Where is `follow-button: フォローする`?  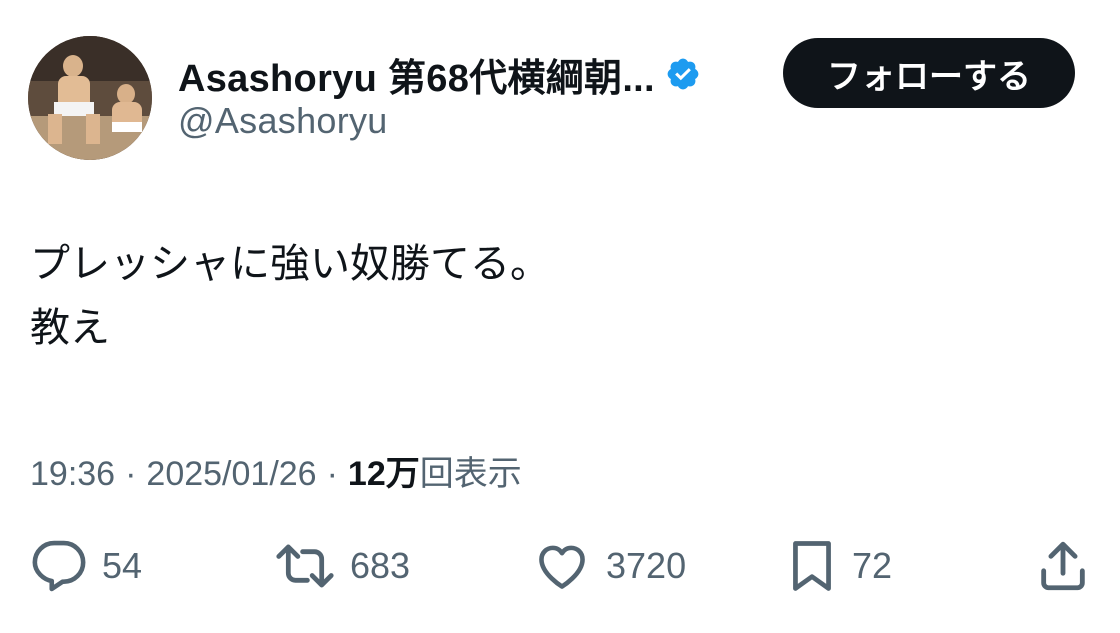 follow-button: フォローする is located at coordinates (929, 73).